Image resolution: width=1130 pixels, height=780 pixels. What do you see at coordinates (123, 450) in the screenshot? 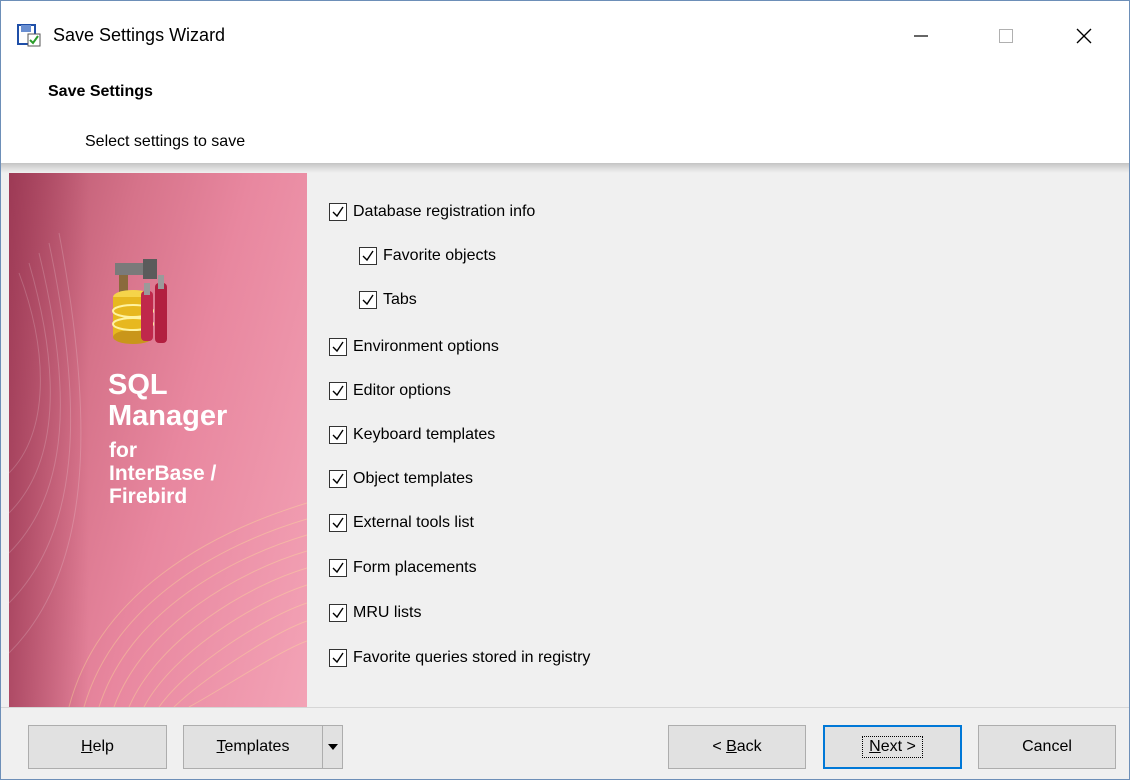
I see `banner-for: for` at bounding box center [123, 450].